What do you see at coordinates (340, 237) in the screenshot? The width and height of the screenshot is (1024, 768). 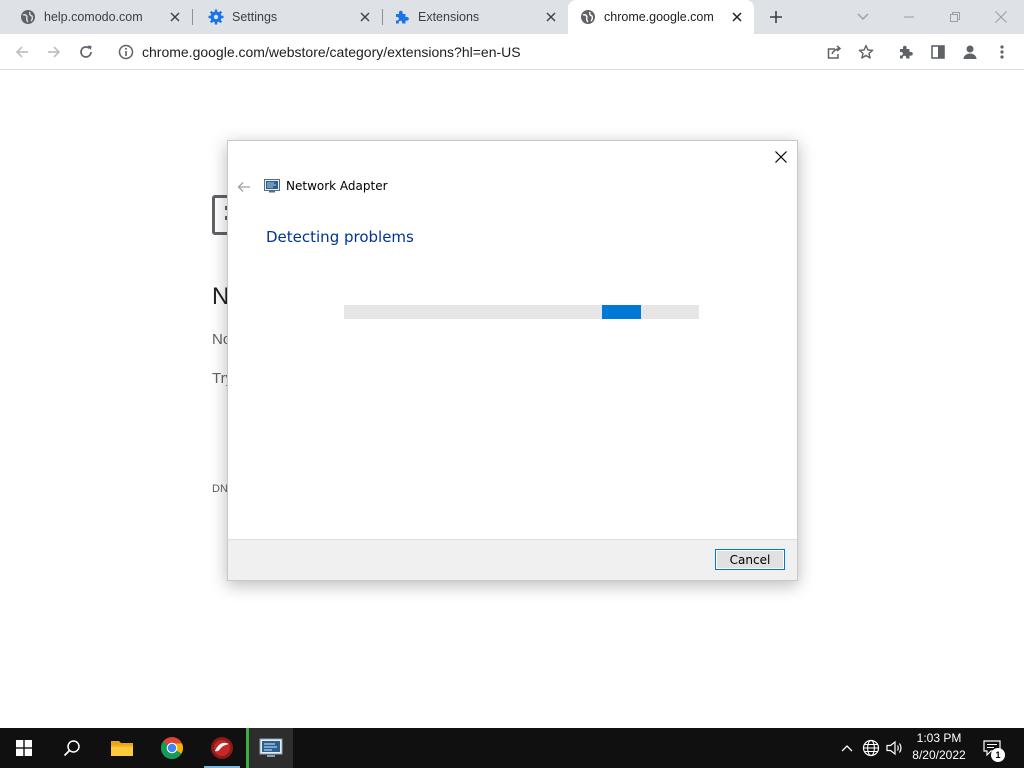 I see `dialog-heading: Detecting problems` at bounding box center [340, 237].